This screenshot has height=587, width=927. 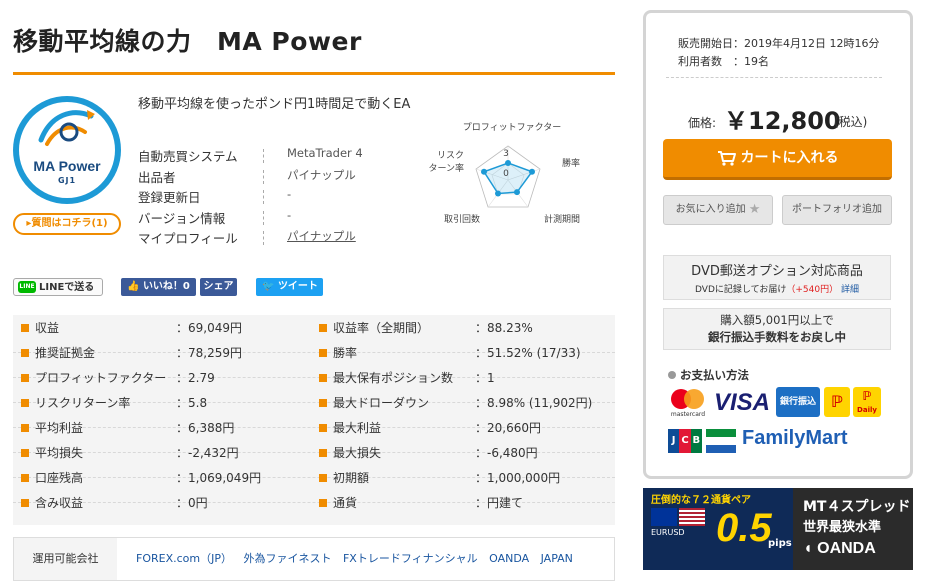 What do you see at coordinates (209, 353) in the screenshot?
I see `stat-value: ：78,259円` at bounding box center [209, 353].